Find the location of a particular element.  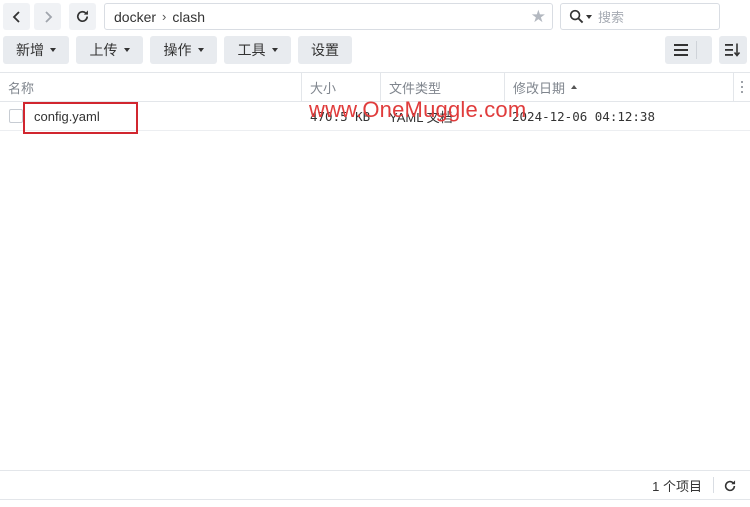

list-view-button is located at coordinates (680, 50).